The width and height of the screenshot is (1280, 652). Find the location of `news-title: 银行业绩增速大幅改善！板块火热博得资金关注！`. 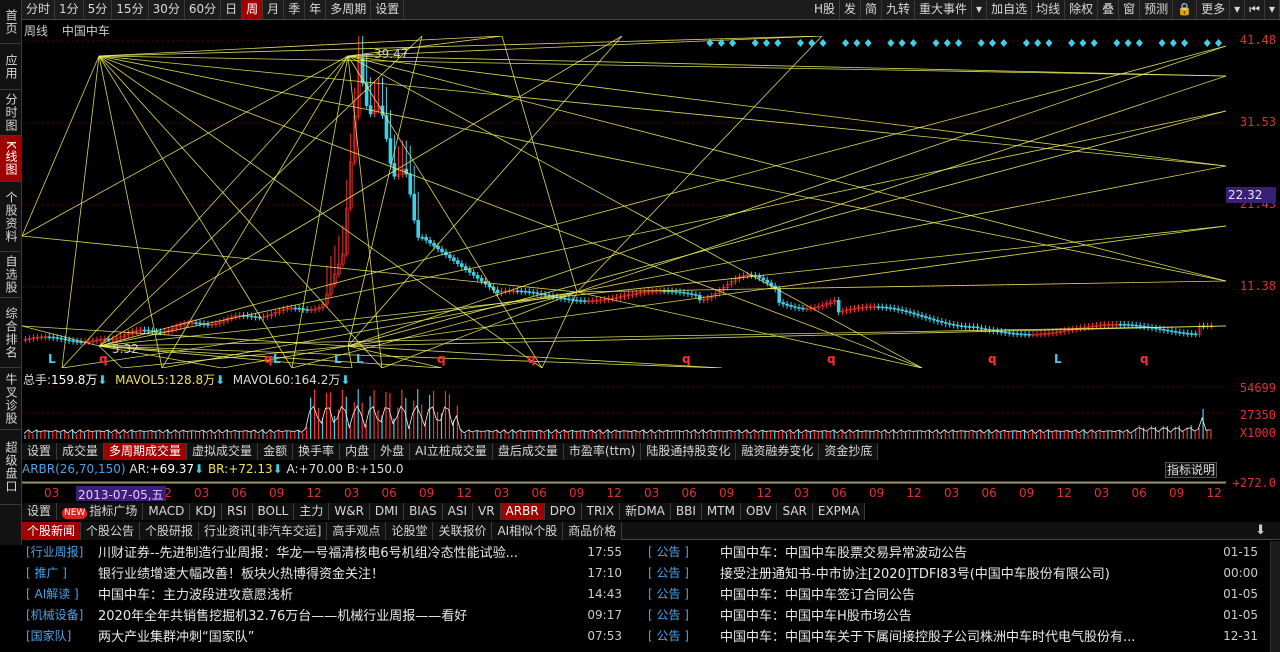

news-title: 银行业绩增速大幅改善！板块火热博得资金关注！ is located at coordinates (336, 572).